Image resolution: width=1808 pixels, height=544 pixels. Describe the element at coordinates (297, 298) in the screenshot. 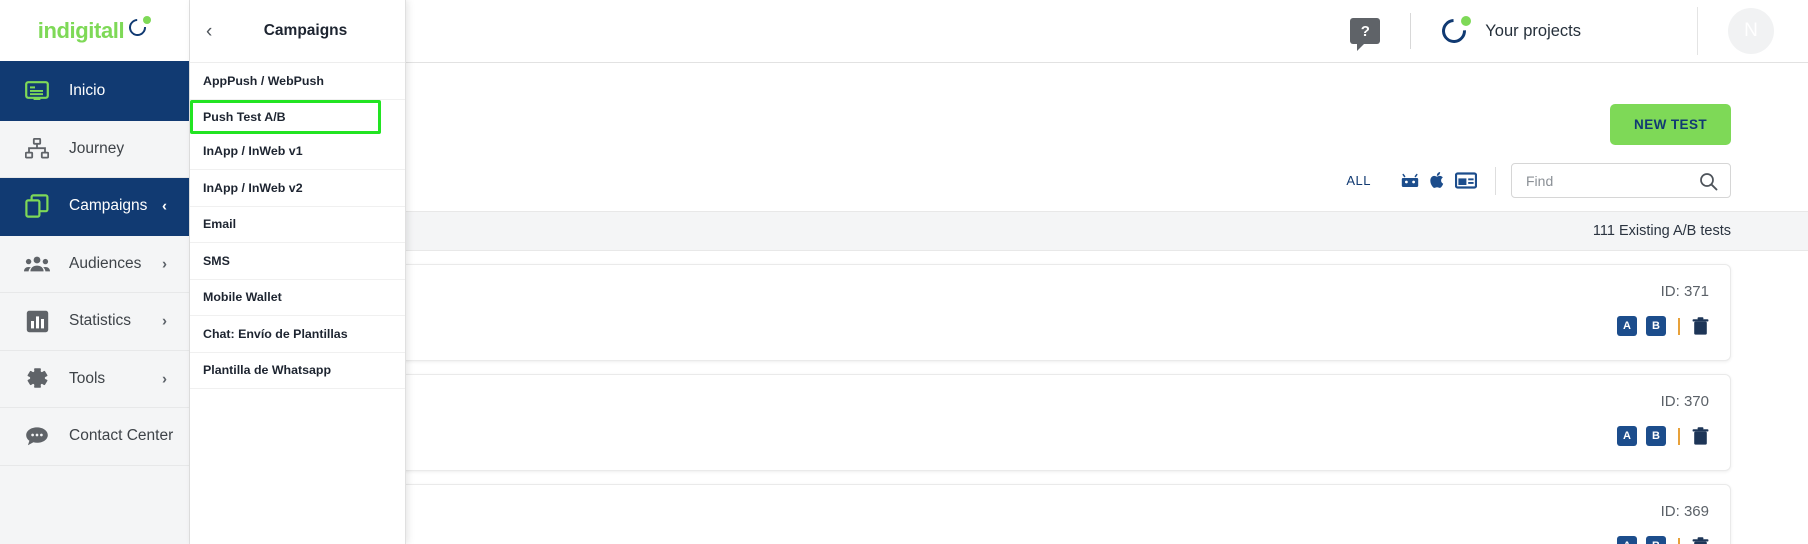

I see `submenu-item-mobile-wallet: Mobile Wallet` at that location.